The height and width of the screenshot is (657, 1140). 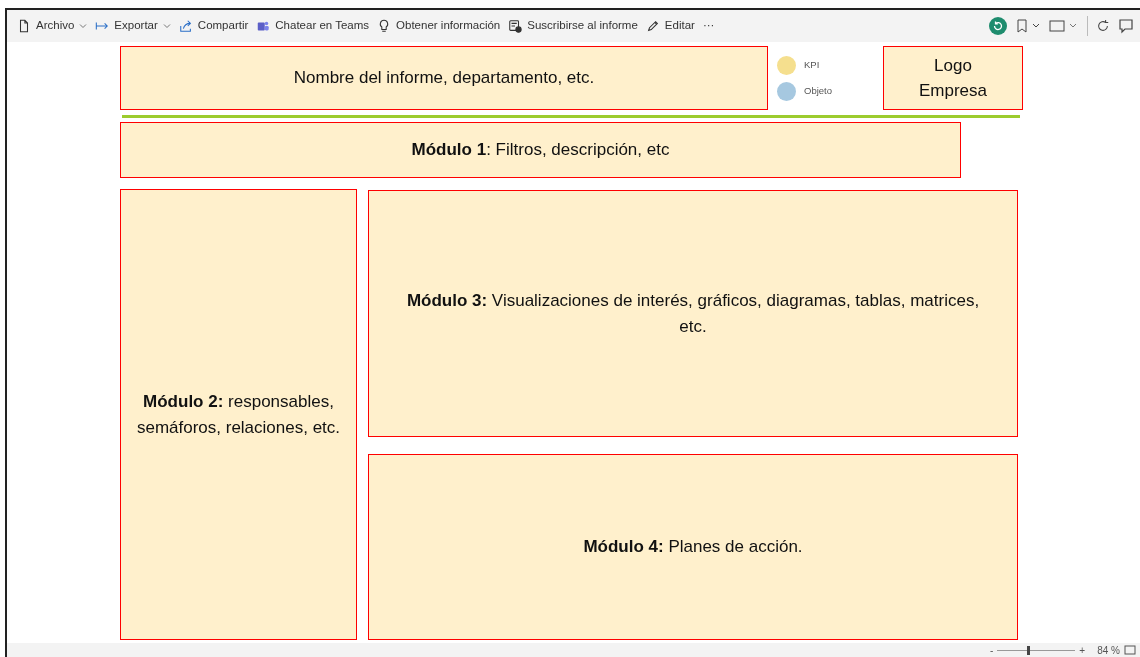 What do you see at coordinates (263, 26) in the screenshot?
I see `teams-icon` at bounding box center [263, 26].